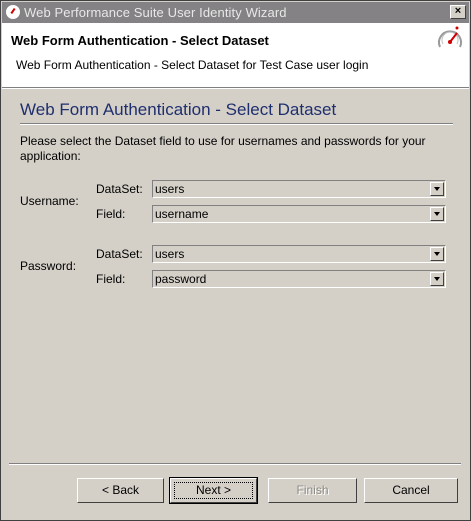  I want to click on header-title: Web Form Authentication - Select Dataset, so click(140, 40).